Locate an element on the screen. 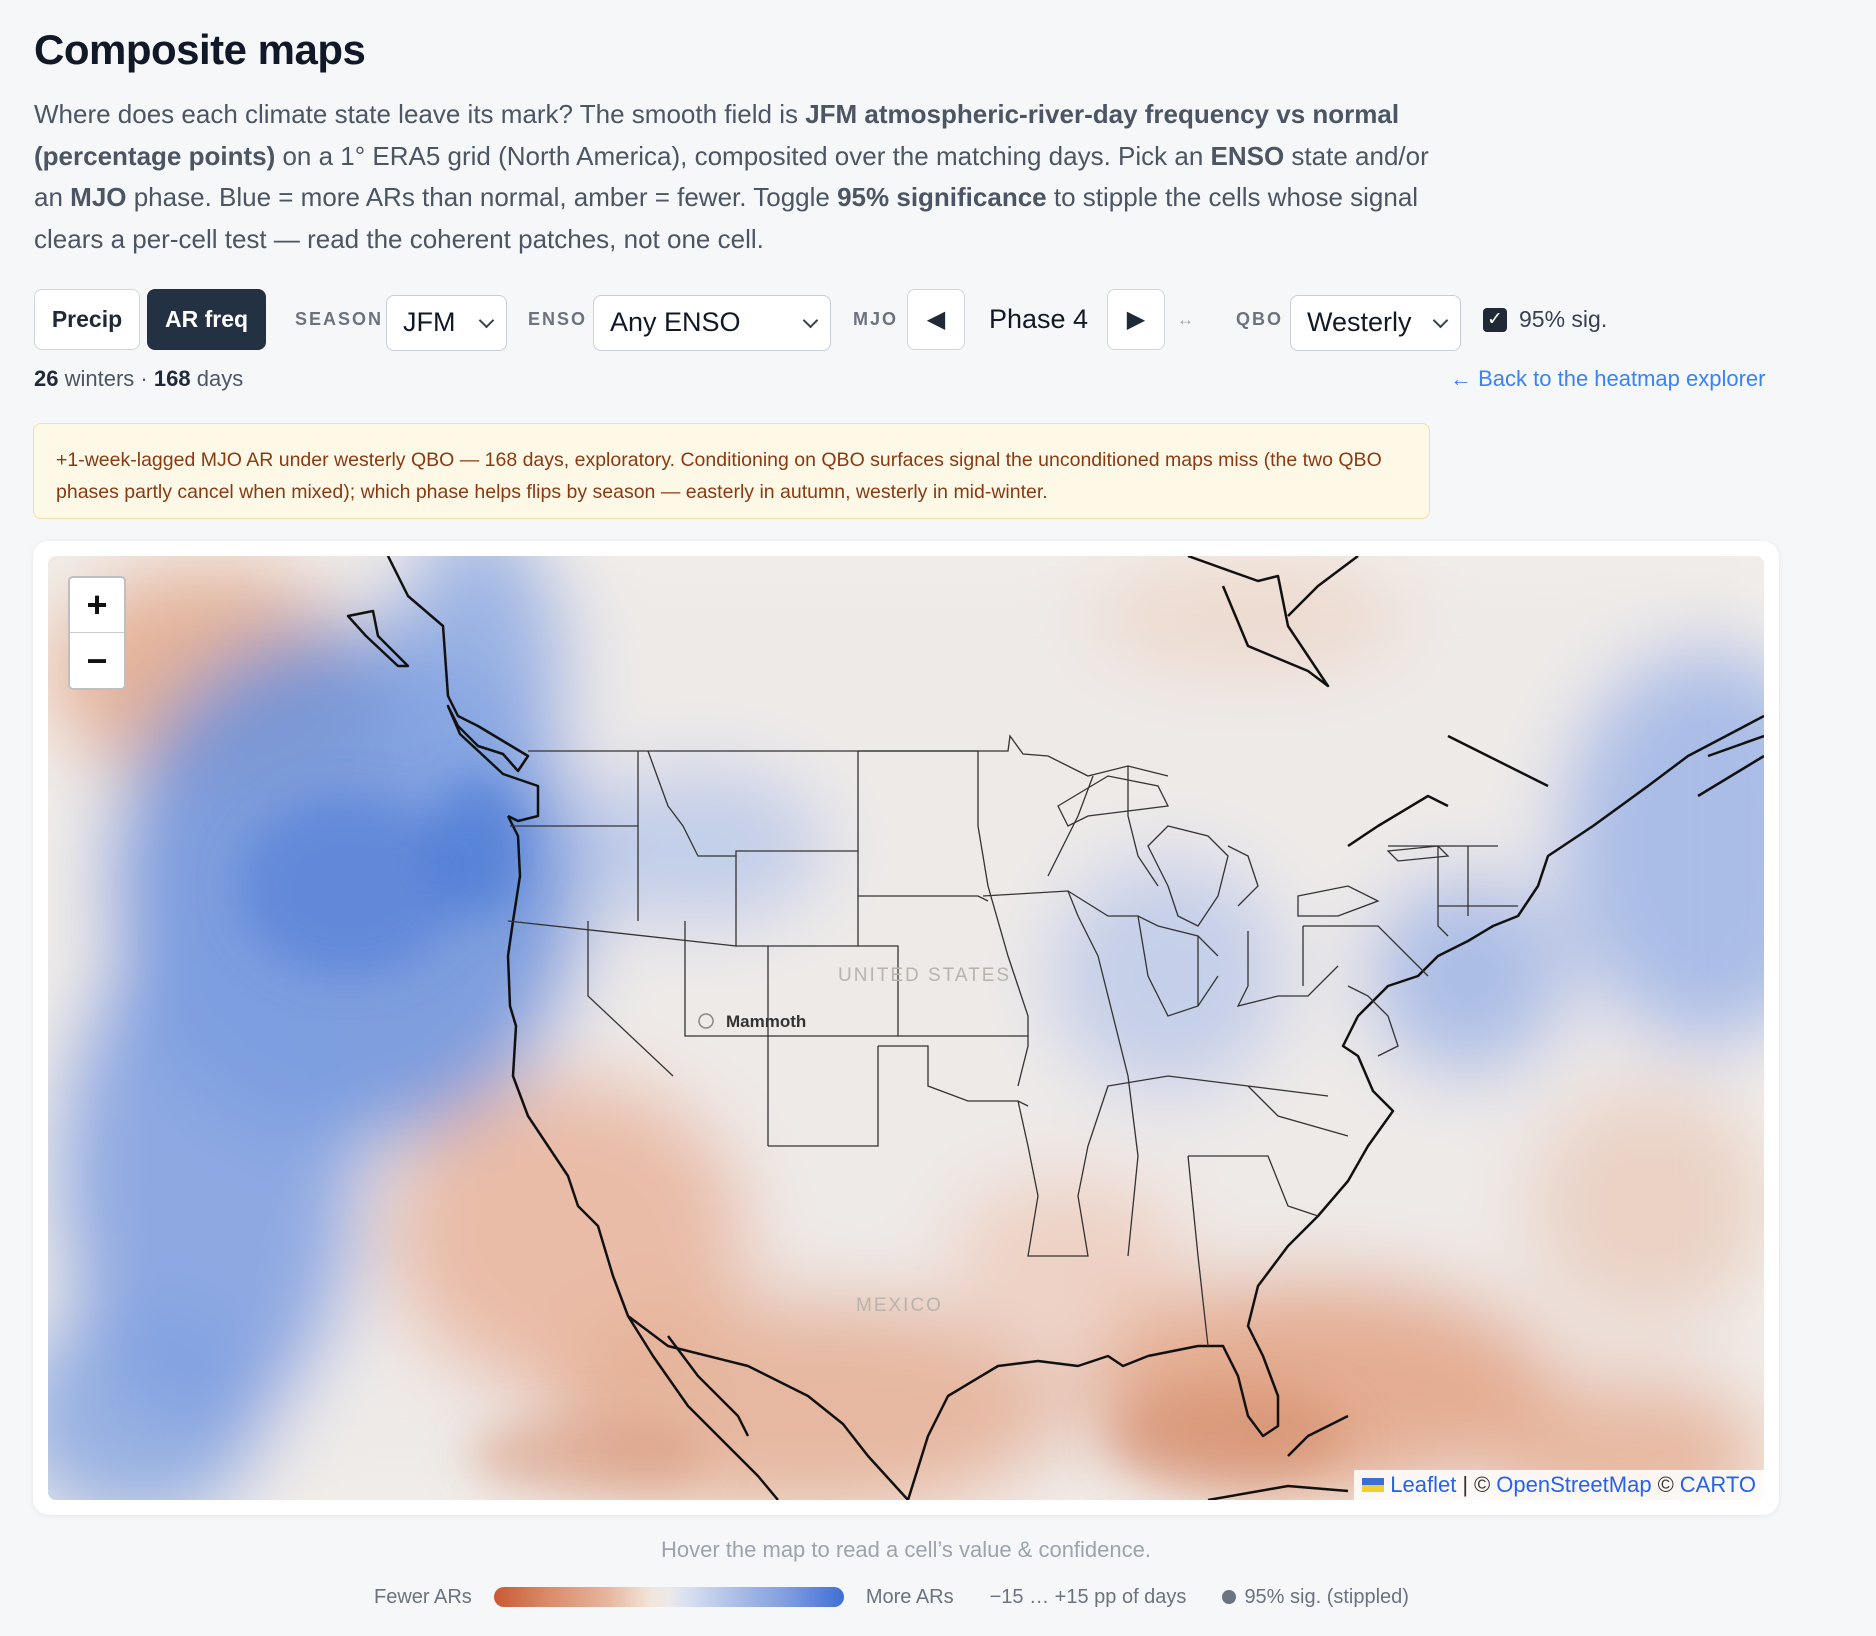 This screenshot has height=1636, width=1876. zoom-in-button: + is located at coordinates (97, 605).